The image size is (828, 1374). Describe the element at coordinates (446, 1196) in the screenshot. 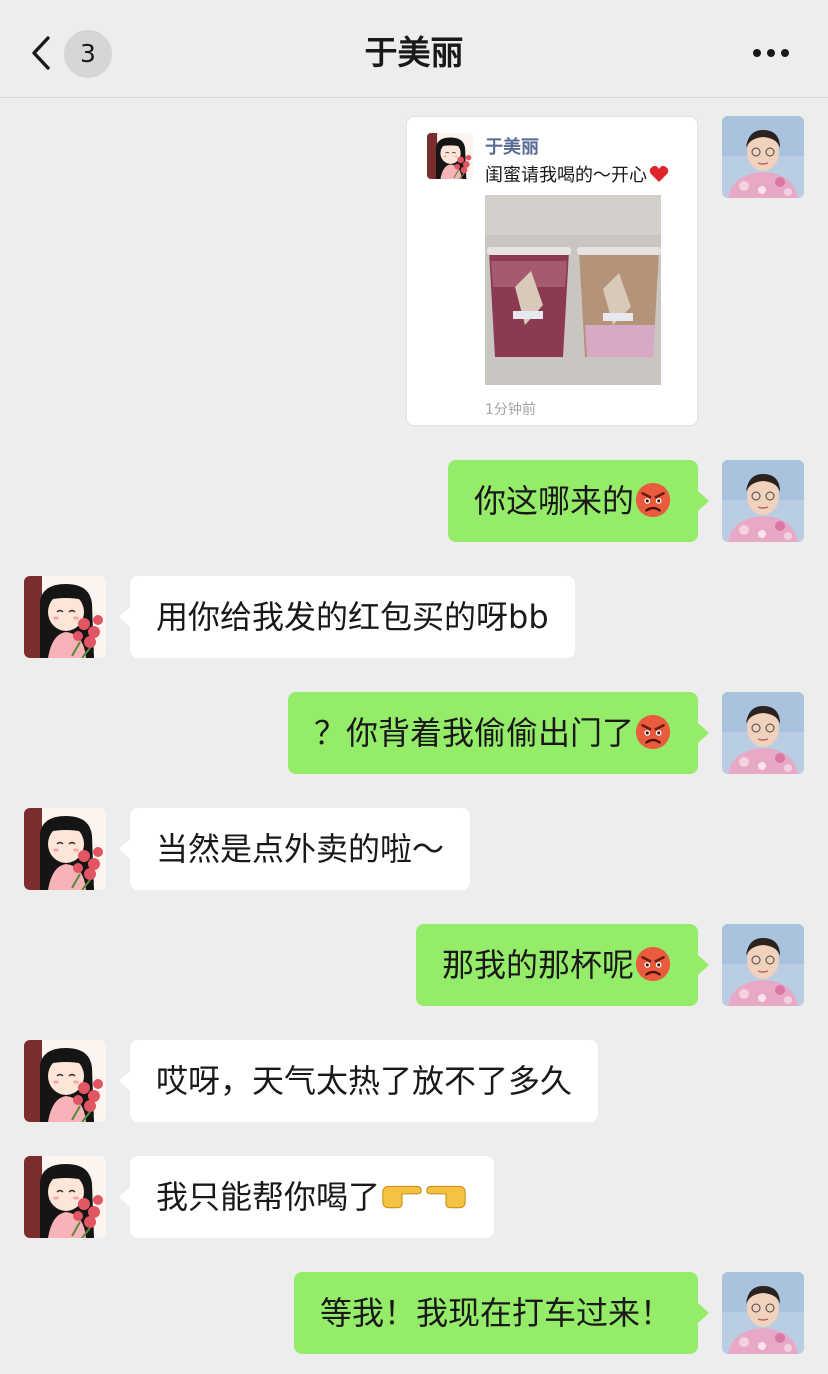

I see `pointing-left-hand-icon` at that location.